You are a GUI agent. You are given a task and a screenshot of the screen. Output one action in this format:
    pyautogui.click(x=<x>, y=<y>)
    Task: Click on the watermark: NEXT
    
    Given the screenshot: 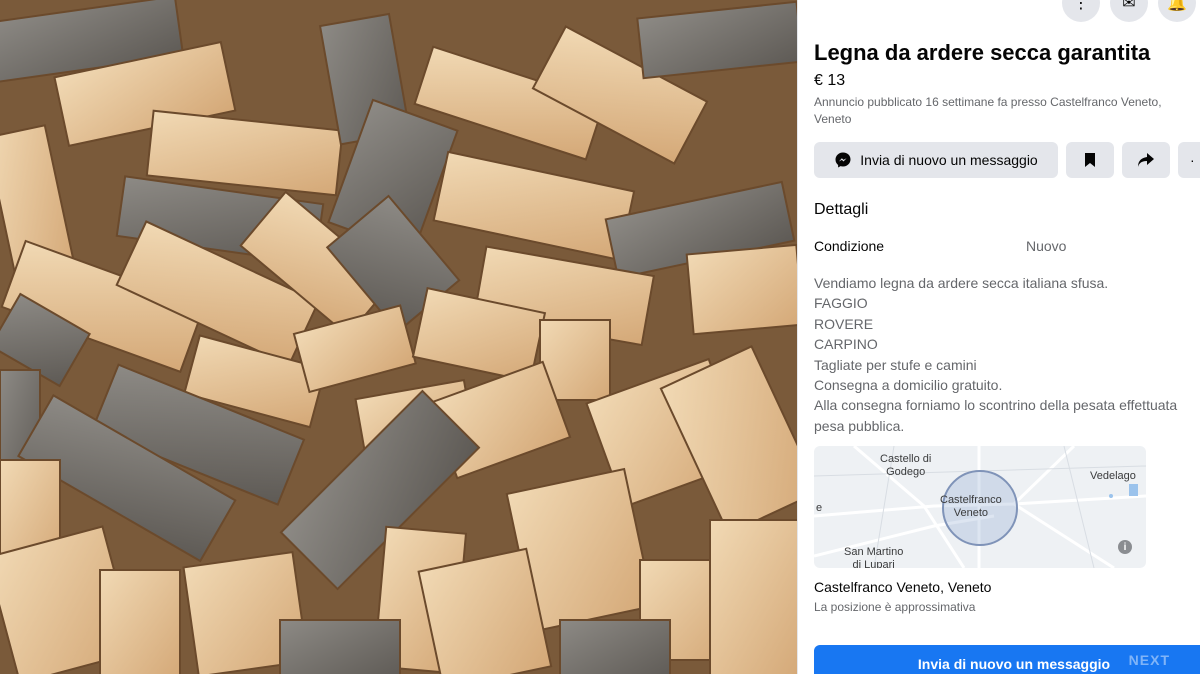 What is the action you would take?
    pyautogui.click(x=1149, y=660)
    